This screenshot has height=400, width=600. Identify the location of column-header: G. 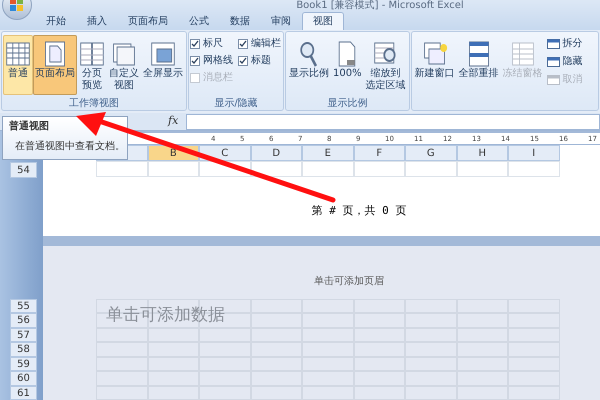
(430, 153).